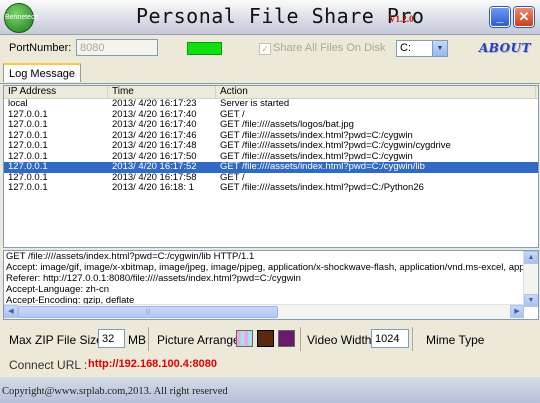 The height and width of the screenshot is (403, 540). I want to click on scroll-left-button: ◀, so click(11, 311).